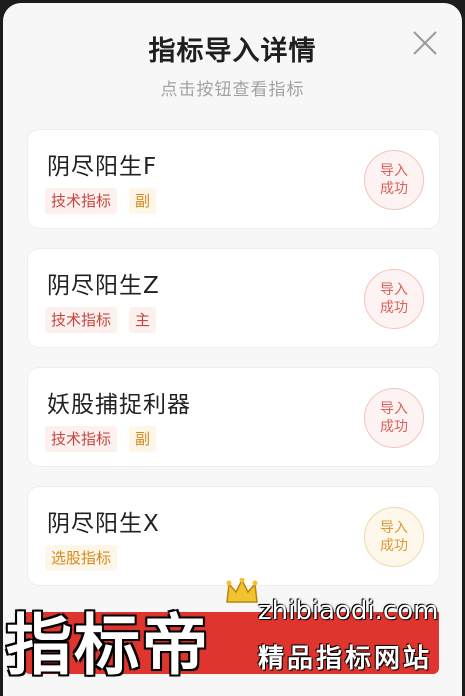 Image resolution: width=465 pixels, height=696 pixels. I want to click on close-icon, so click(425, 43).